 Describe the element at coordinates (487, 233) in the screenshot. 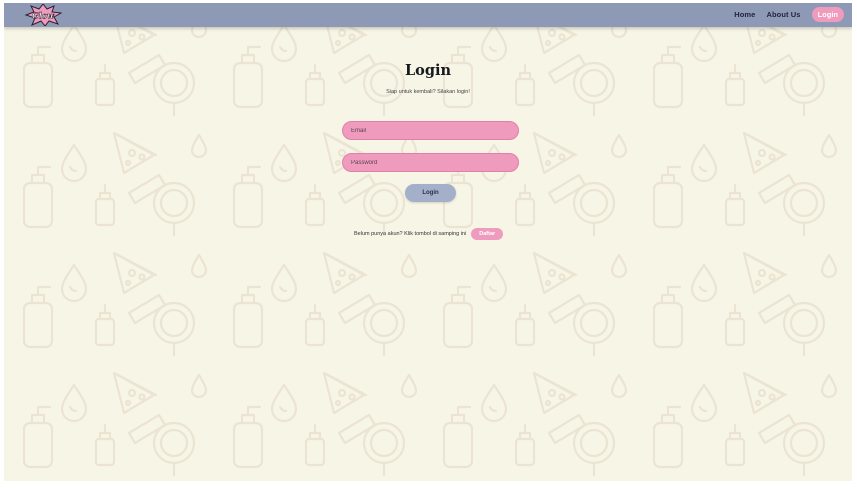

I see `register-button: Daftar` at that location.